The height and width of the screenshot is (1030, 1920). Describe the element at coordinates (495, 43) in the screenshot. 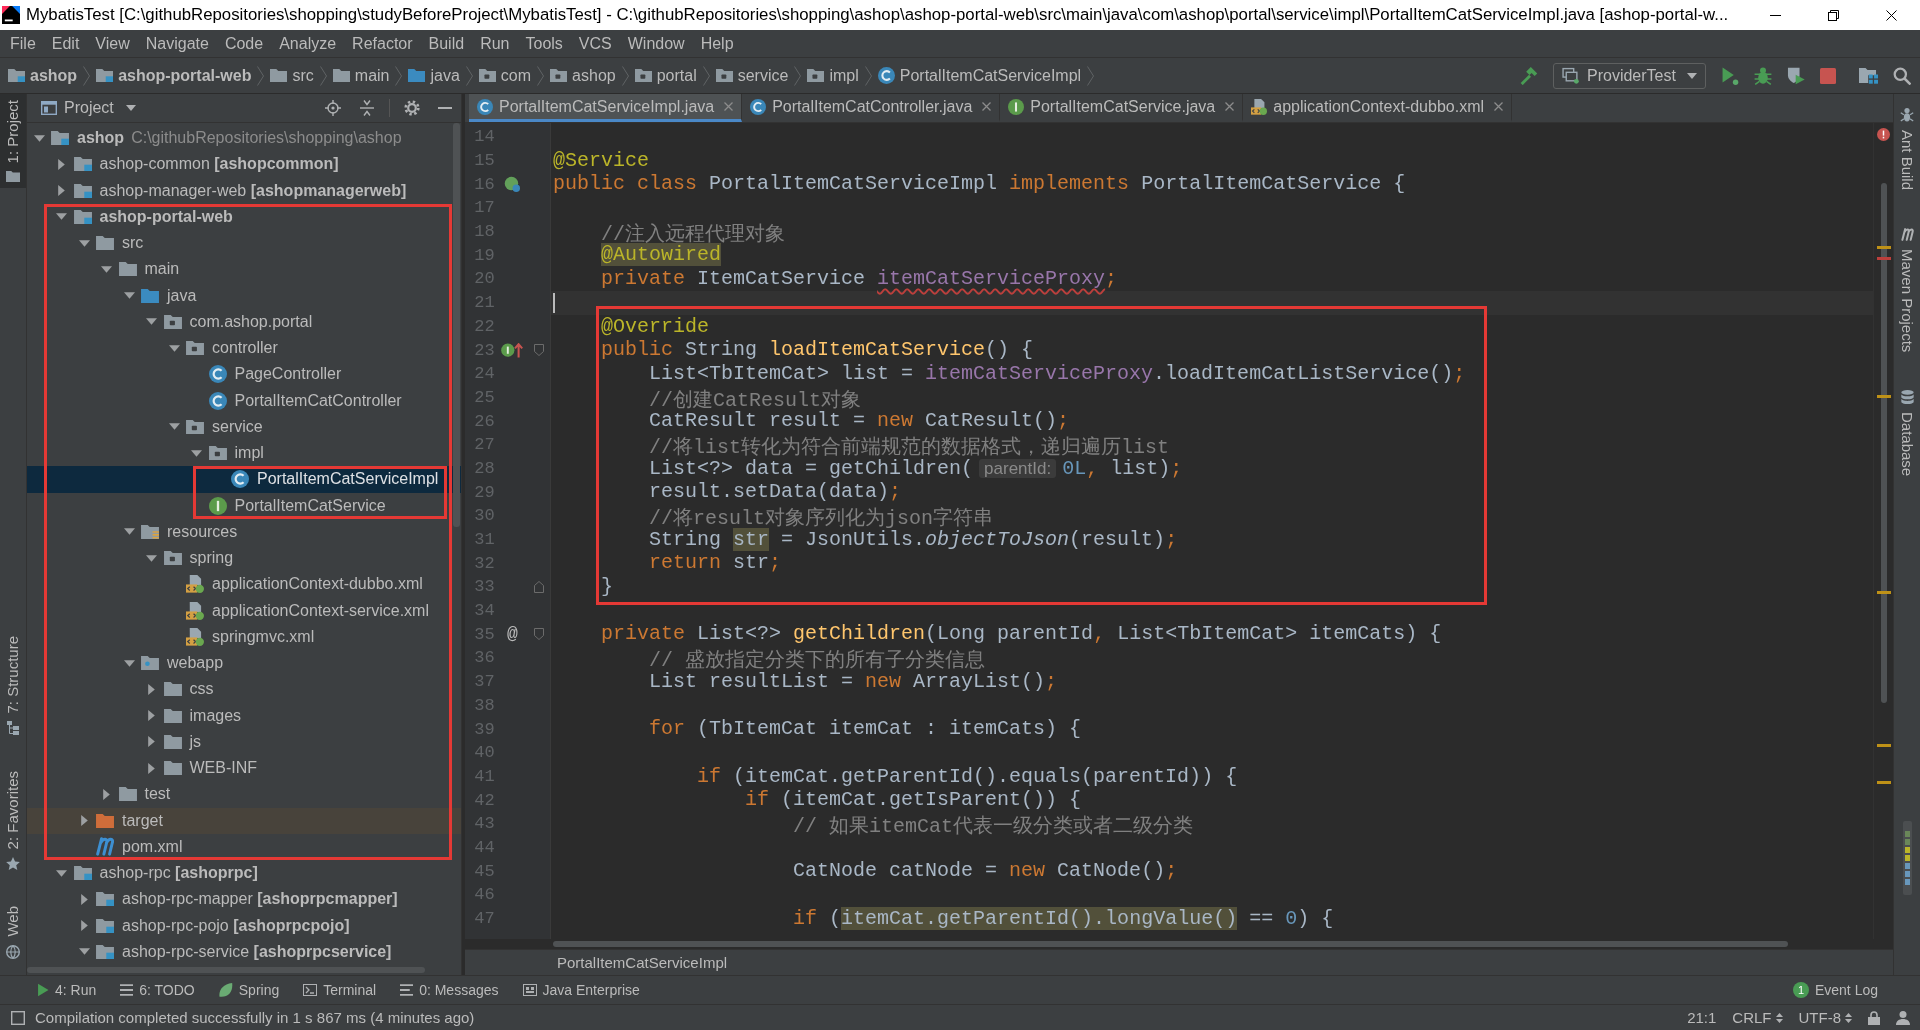

I see `menu-item: Run` at that location.